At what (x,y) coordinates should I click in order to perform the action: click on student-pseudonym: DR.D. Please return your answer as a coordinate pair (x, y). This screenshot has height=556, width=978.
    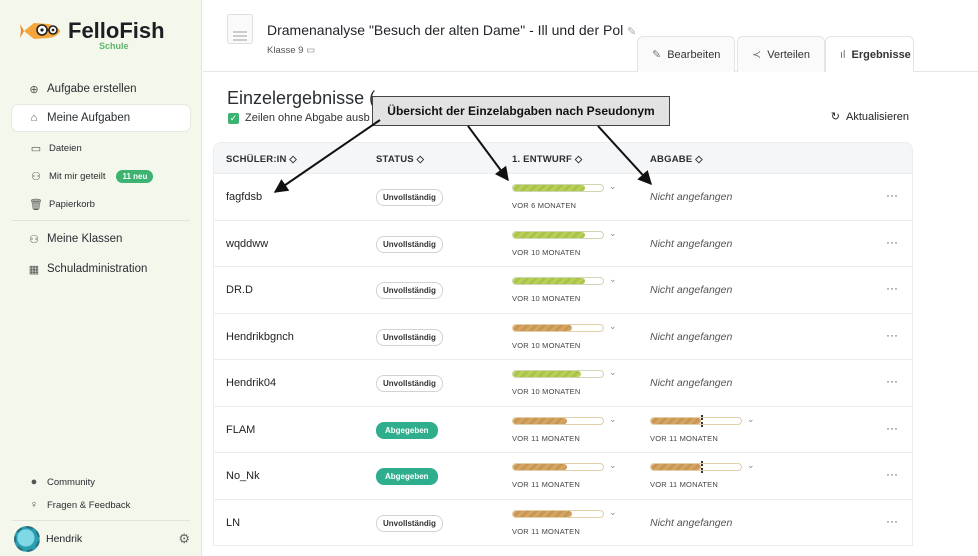
    Looking at the image, I should click on (239, 290).